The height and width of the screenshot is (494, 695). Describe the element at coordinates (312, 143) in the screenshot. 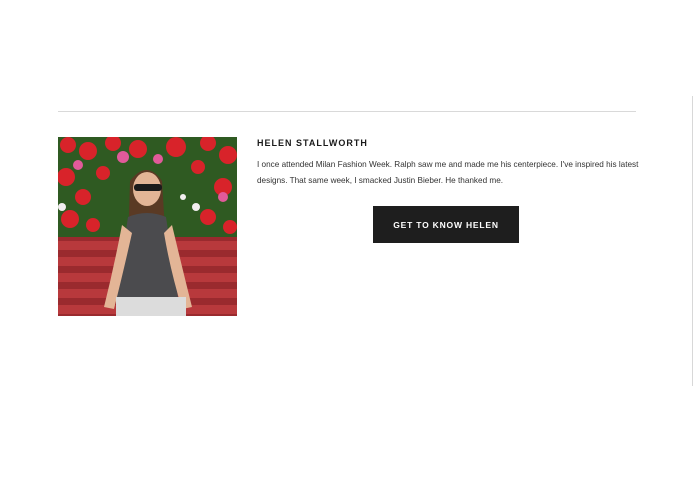

I see `author-name: HELEN STALLWORTH` at that location.